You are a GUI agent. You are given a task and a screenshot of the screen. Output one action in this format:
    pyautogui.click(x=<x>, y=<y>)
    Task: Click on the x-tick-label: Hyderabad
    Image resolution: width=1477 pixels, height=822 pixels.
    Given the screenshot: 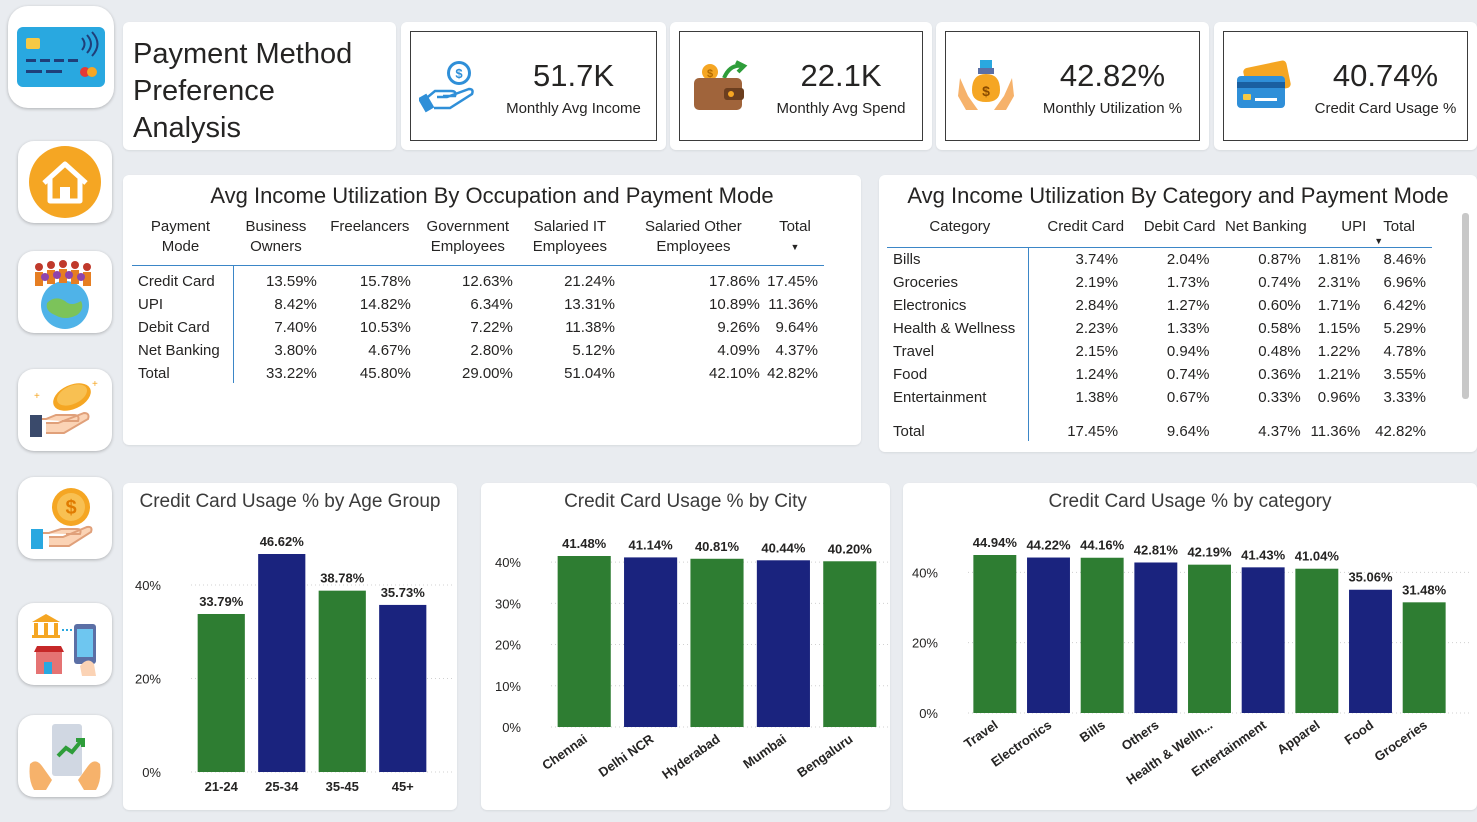 What is the action you would take?
    pyautogui.click(x=691, y=756)
    